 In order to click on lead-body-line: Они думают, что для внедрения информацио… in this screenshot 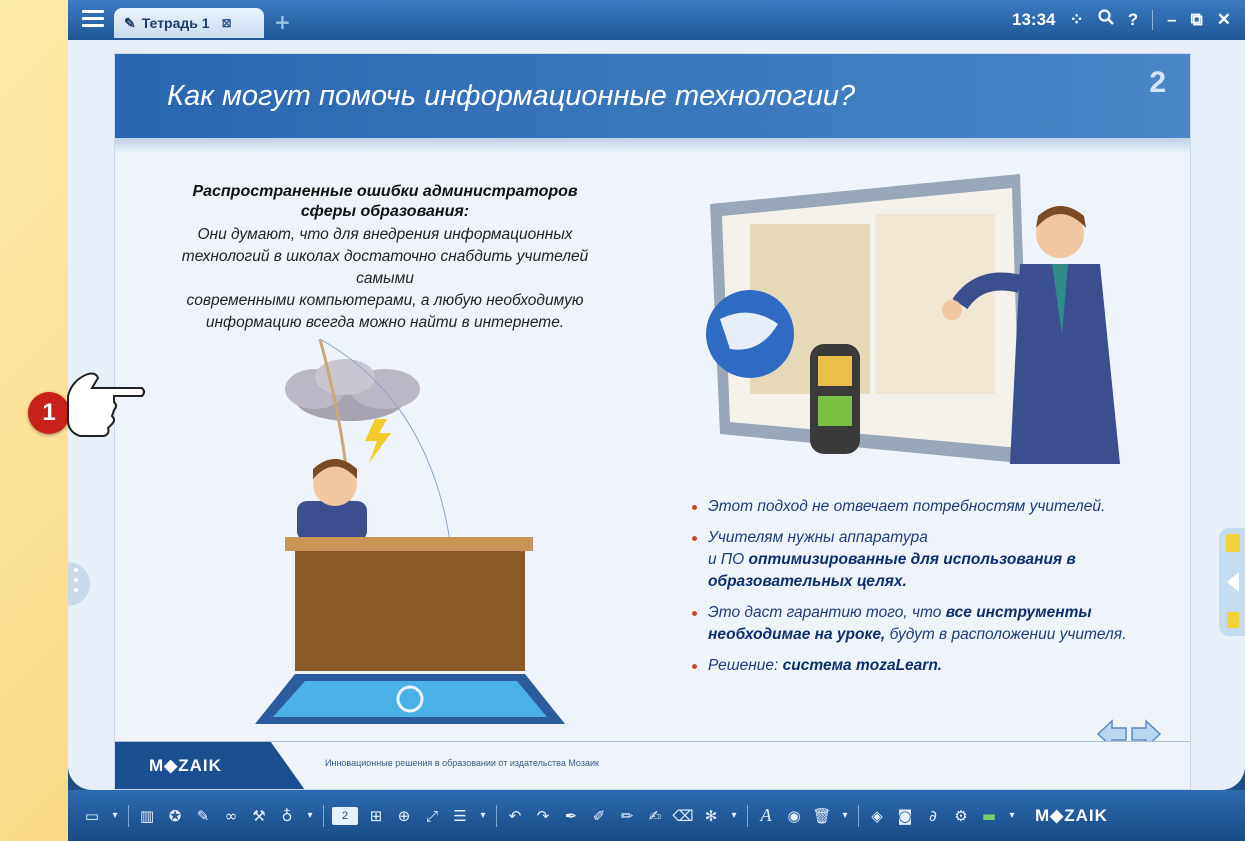, I will do `click(385, 234)`.